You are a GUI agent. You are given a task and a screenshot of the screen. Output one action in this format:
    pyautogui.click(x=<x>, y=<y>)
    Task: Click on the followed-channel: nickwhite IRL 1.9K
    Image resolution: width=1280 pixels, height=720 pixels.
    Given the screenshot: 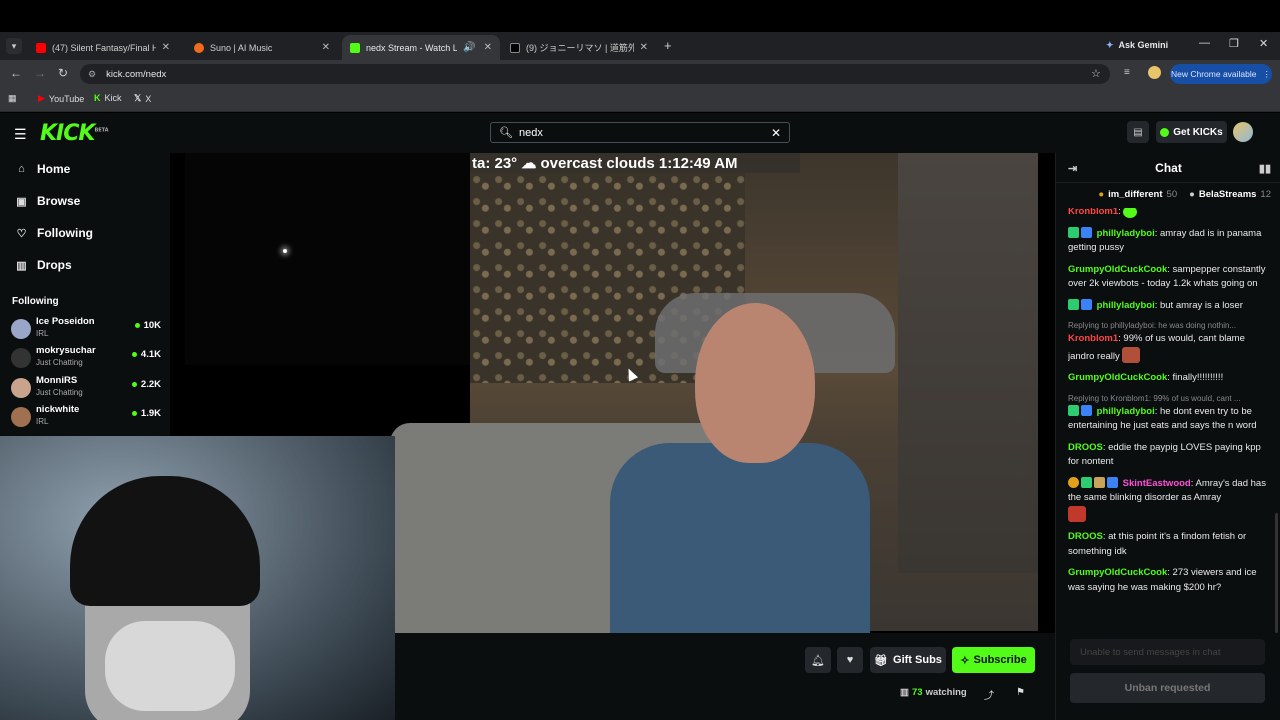 What is the action you would take?
    pyautogui.click(x=86, y=418)
    